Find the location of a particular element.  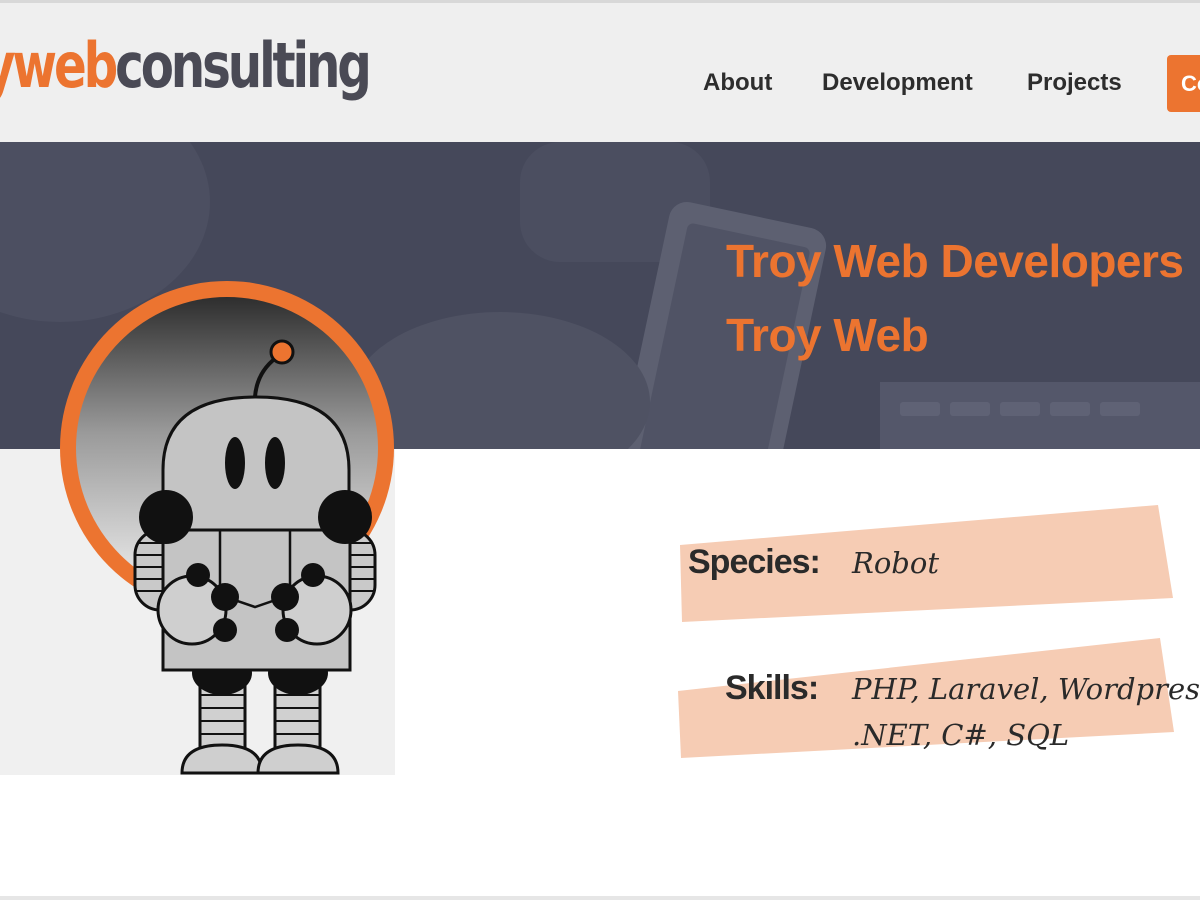

bottom-divider is located at coordinates (600, 898).